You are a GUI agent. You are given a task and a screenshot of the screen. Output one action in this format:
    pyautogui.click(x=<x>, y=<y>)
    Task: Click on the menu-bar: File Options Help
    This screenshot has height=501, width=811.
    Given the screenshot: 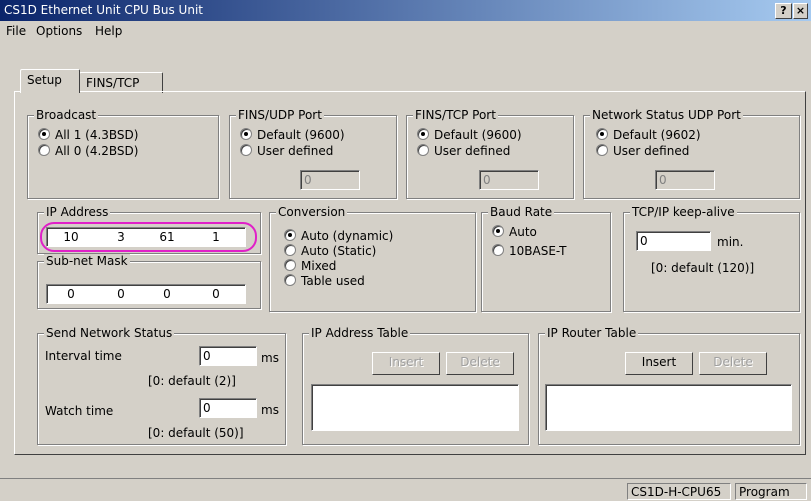 What is the action you would take?
    pyautogui.click(x=405, y=31)
    